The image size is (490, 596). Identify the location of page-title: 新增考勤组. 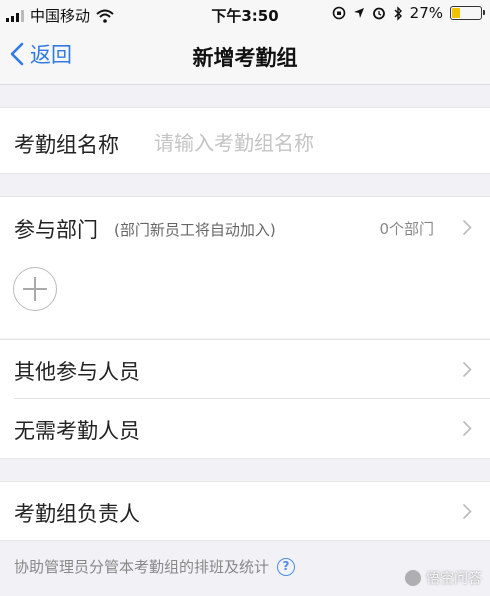
(245, 58).